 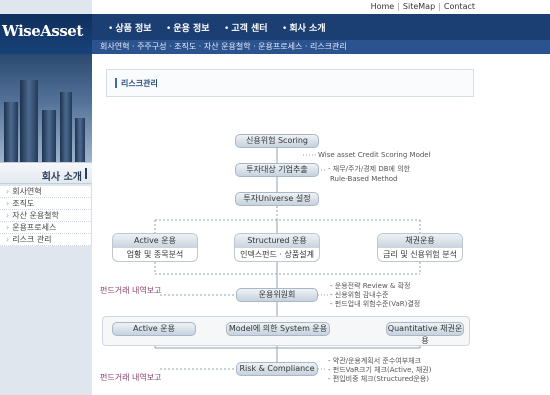 What do you see at coordinates (277, 295) in the screenshot?
I see `step-investment-committee: 운용위원회` at bounding box center [277, 295].